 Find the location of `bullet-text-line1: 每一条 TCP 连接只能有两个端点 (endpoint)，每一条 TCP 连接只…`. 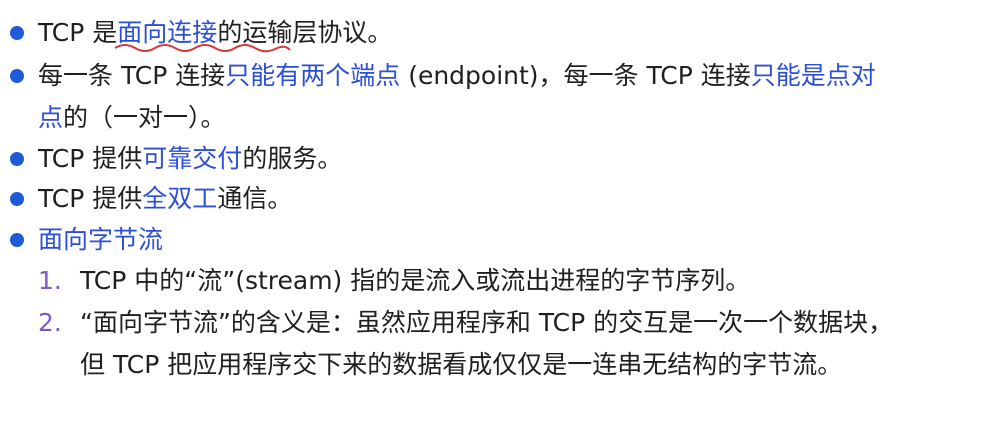

bullet-text-line1: 每一条 TCP 连接只能有两个端点 (endpoint)，每一条 TCP 连接只… is located at coordinates (503, 76).